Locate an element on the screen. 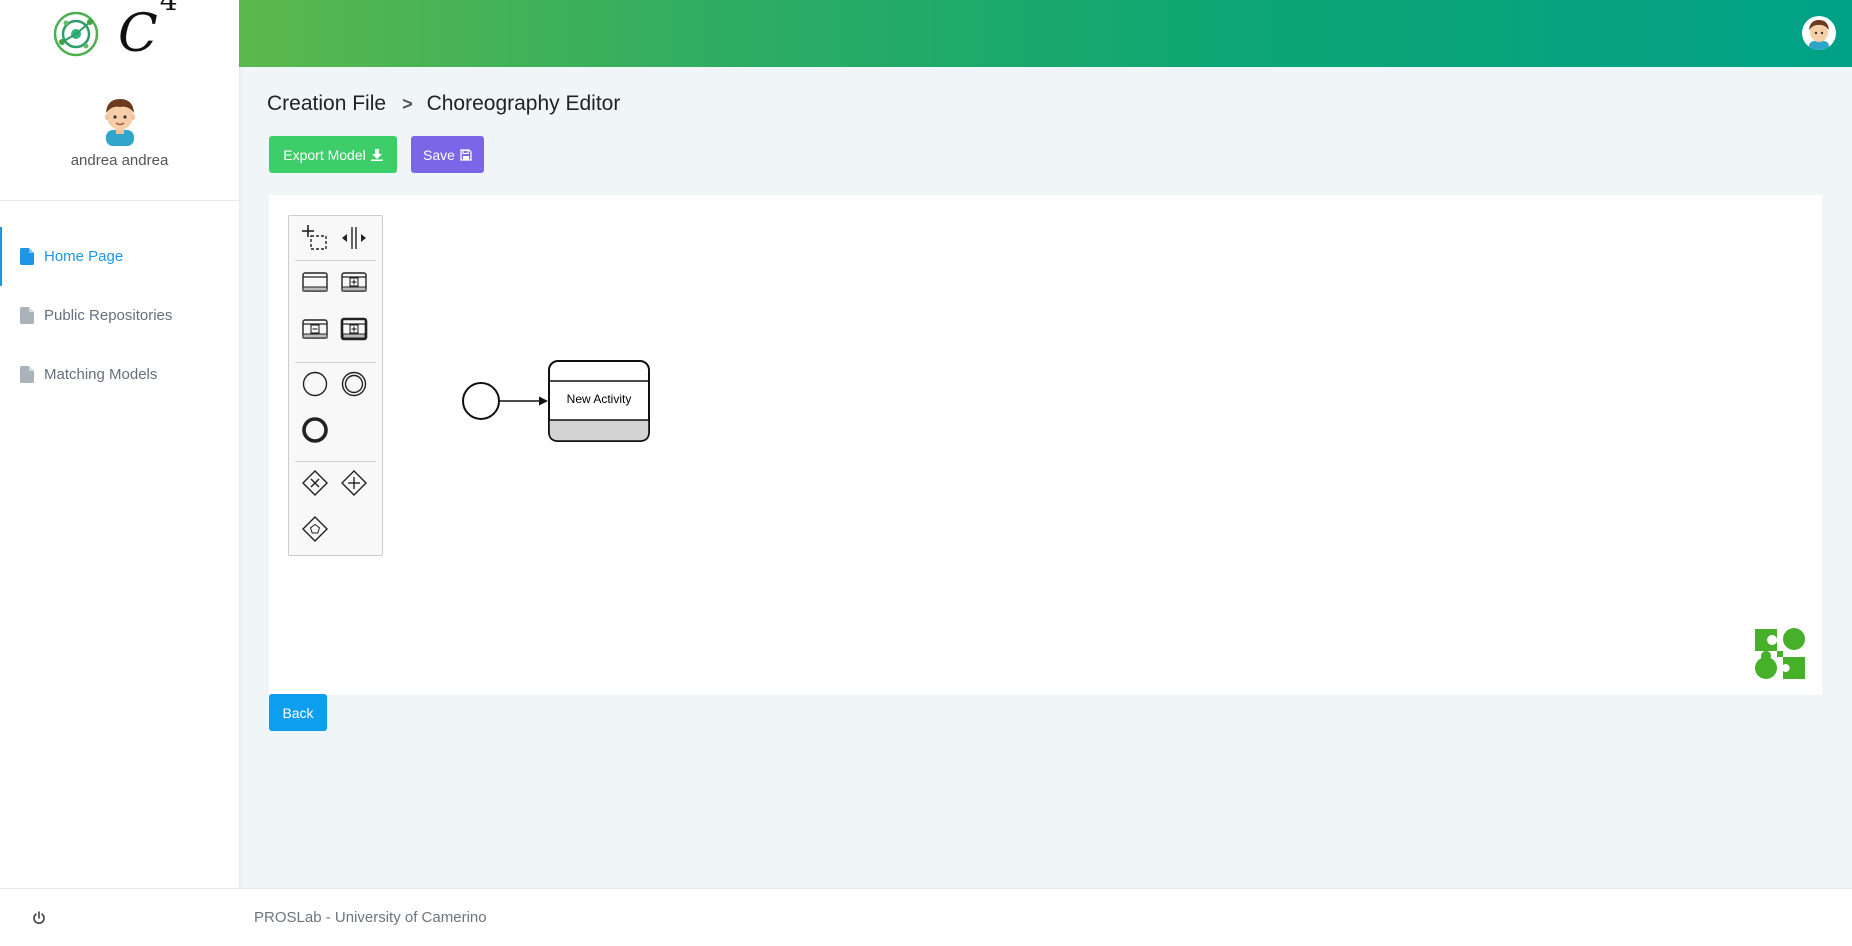 Image resolution: width=1852 pixels, height=946 pixels. footer: PROSLab - University of Camerino is located at coordinates (1045, 917).